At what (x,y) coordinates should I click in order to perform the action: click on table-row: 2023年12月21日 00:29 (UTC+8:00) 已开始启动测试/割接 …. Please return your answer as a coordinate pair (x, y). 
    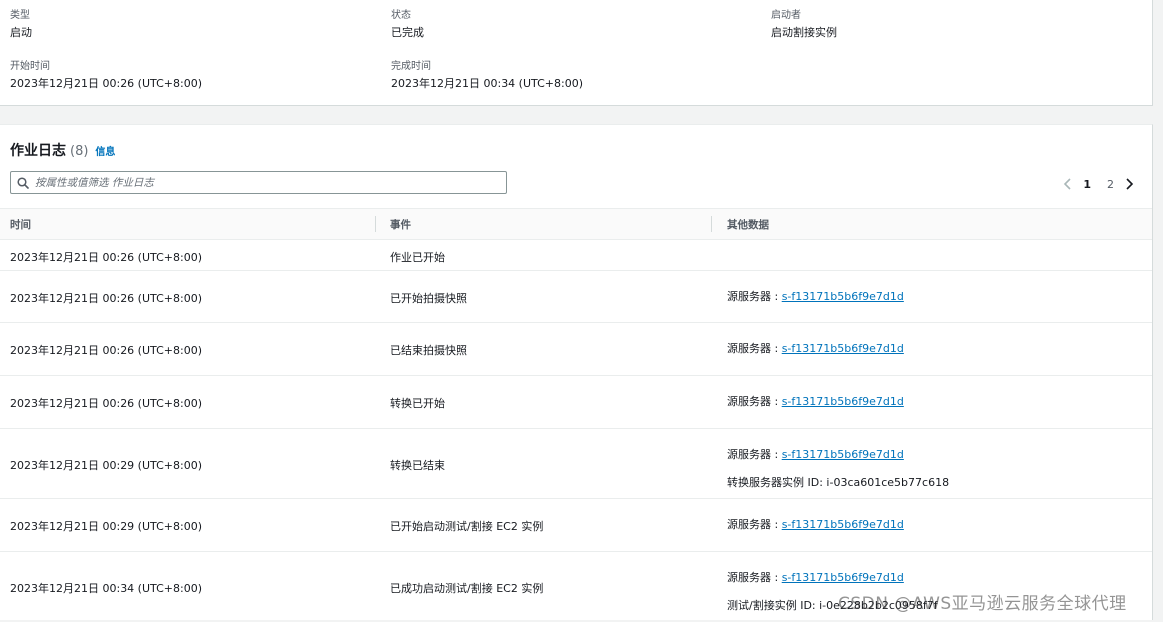
    Looking at the image, I should click on (576, 525).